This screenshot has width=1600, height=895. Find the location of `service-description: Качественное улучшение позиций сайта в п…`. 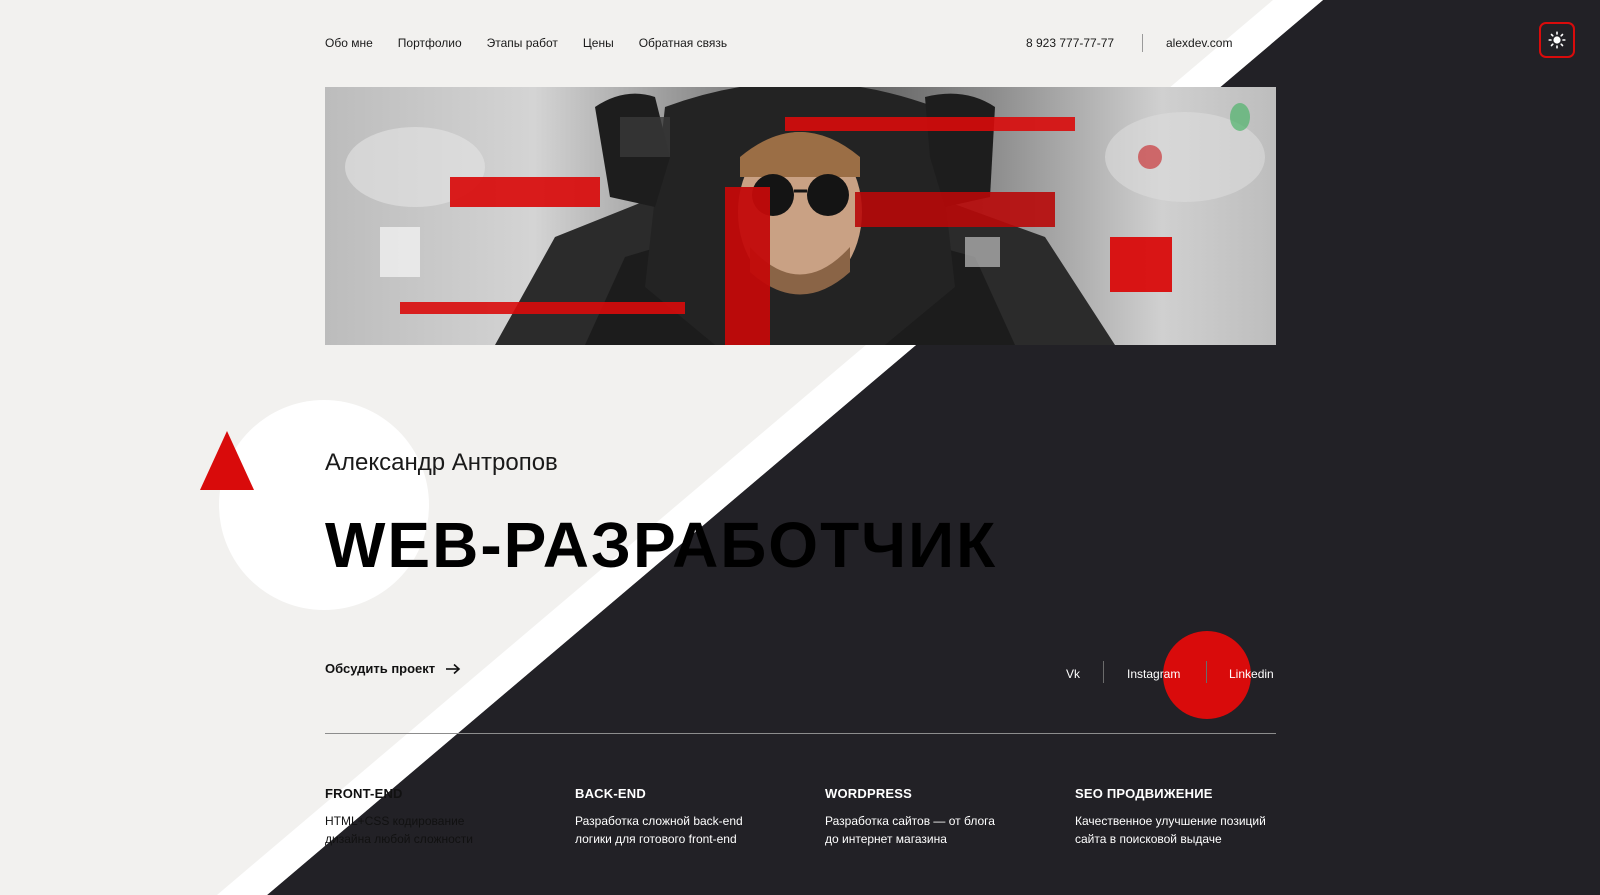

service-description: Качественное улучшение позиций сайта в п… is located at coordinates (1190, 830).